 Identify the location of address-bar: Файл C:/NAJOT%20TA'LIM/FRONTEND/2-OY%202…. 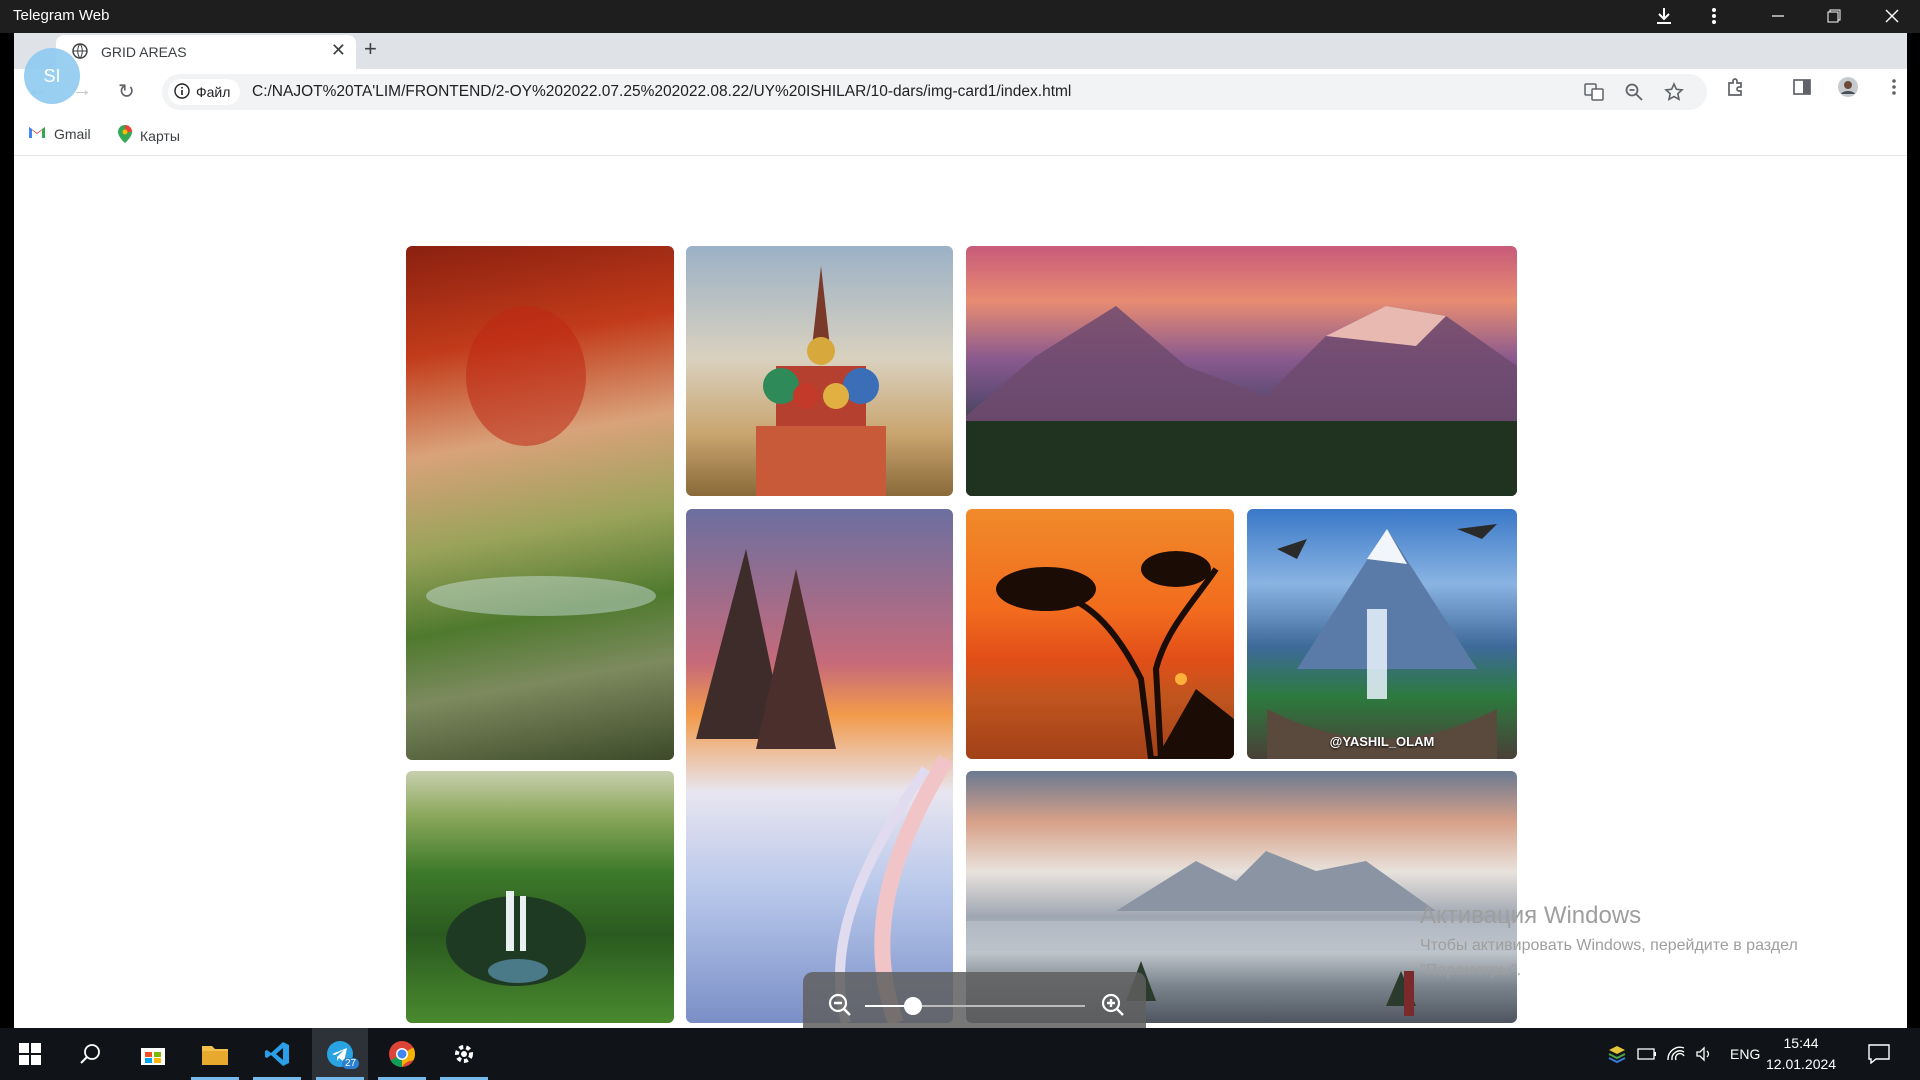
(934, 92).